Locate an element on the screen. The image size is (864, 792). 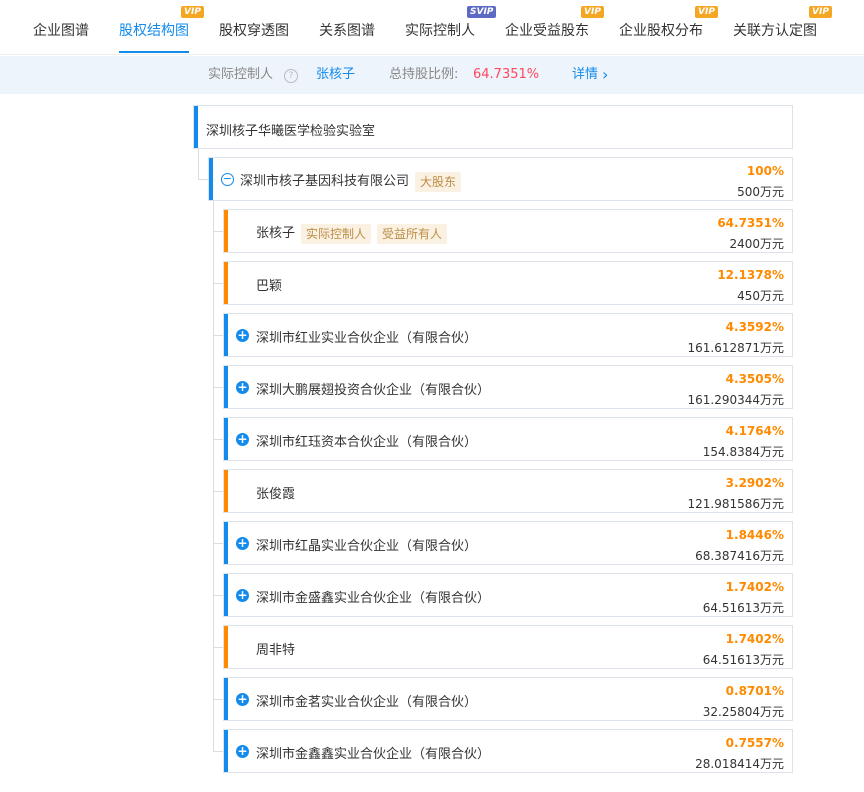
shareholder-card: + 深圳市红晶实业合伙企业（有限合伙） 1.8446% 68.387416万元 is located at coordinates (508, 543).